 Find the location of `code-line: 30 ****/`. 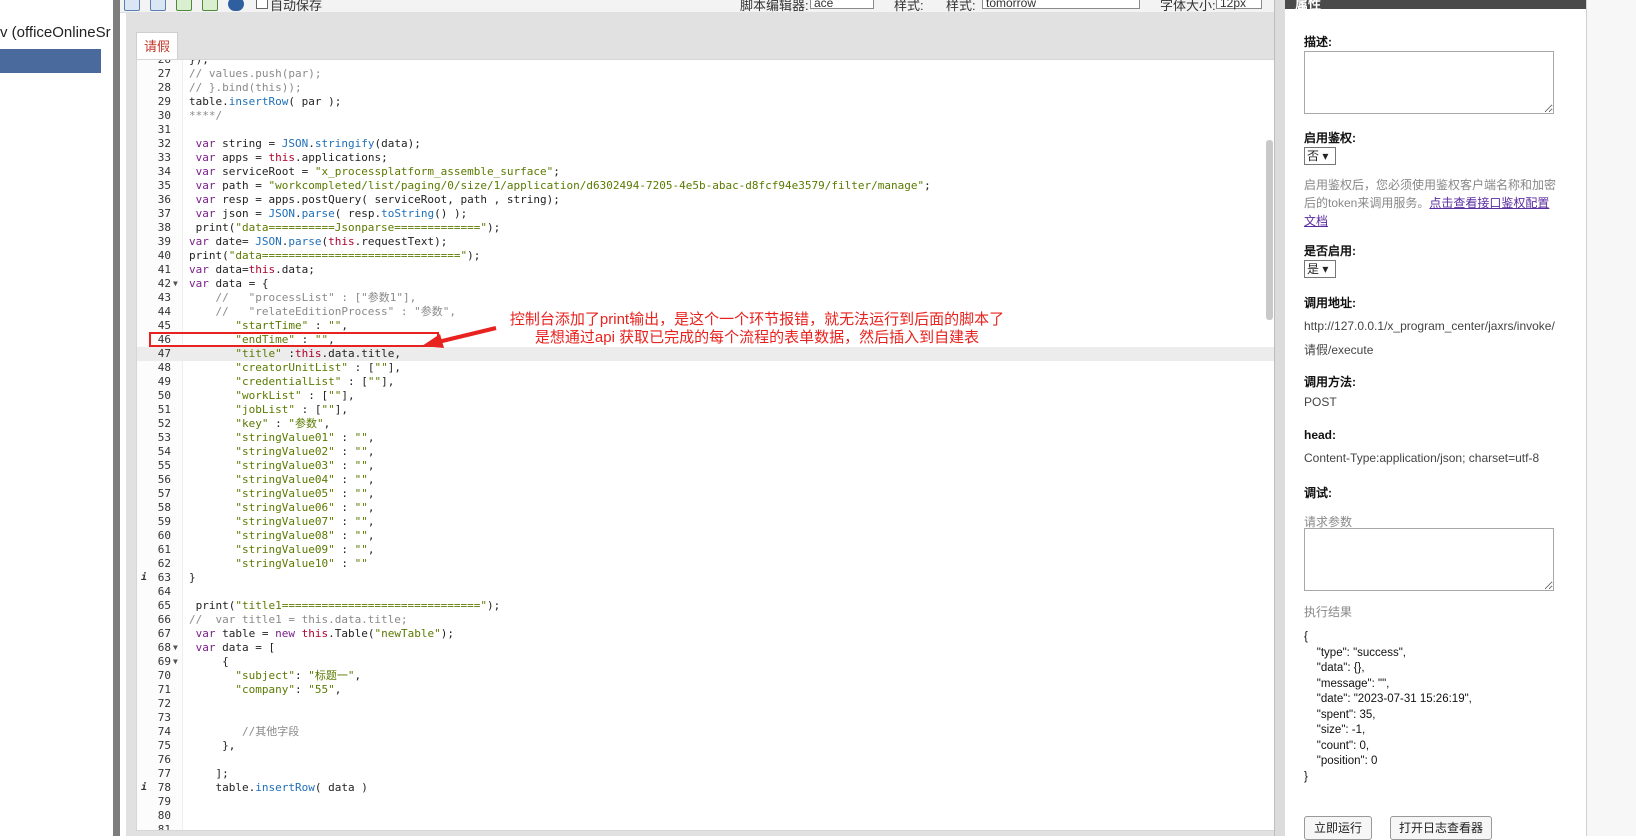

code-line: 30 ****/ is located at coordinates (727, 116).